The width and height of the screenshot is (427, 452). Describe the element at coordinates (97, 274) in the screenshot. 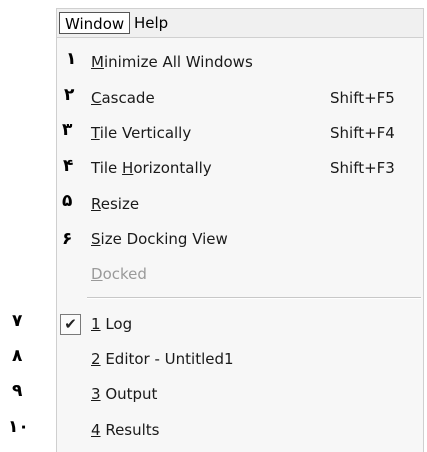

I see `mnemonic: D` at that location.